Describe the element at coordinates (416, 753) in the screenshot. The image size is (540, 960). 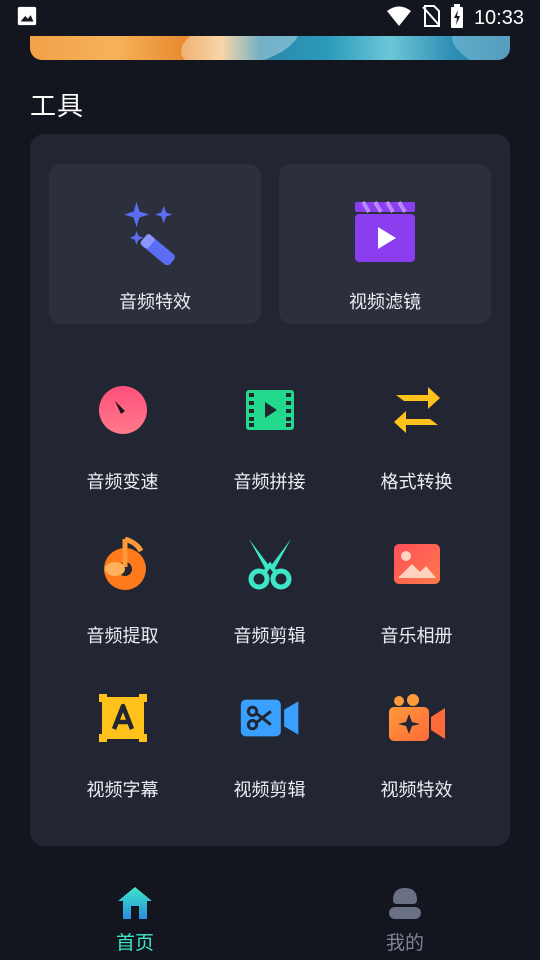
I see `video-effects-tool: 视频特效` at that location.